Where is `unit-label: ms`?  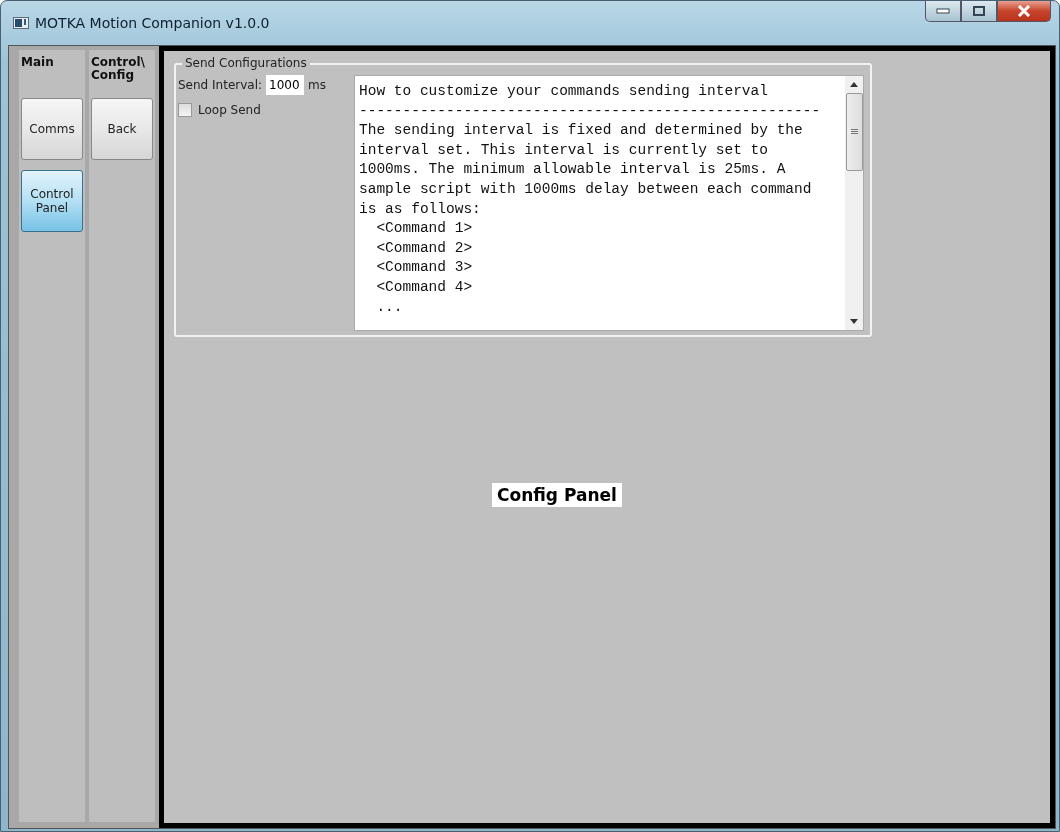 unit-label: ms is located at coordinates (317, 85).